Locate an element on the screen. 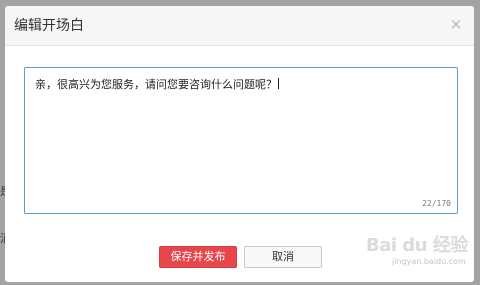  cancel-button: 取消 is located at coordinates (283, 257).